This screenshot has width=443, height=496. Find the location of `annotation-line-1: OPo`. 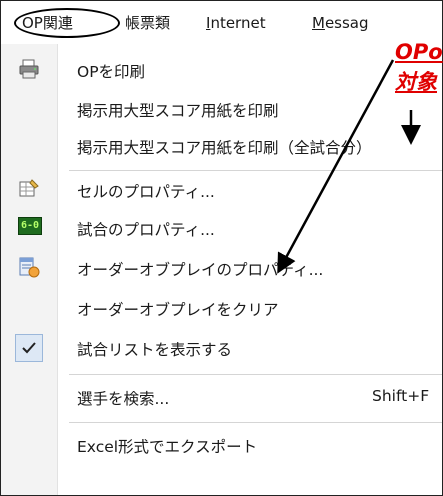

annotation-line-1: OPo is located at coordinates (419, 52).